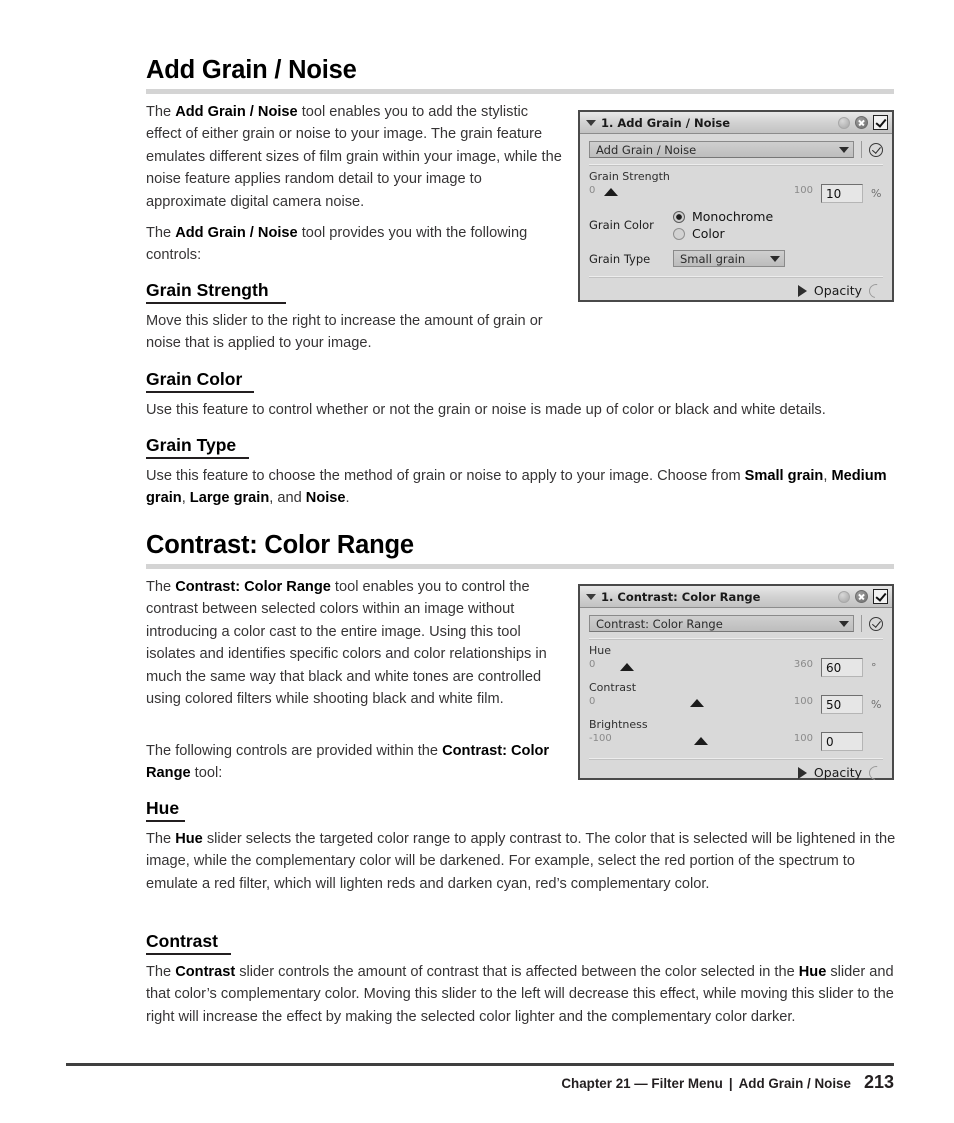  I want to click on hue-slider-block: Hue 0 360 60 °, so click(736, 660).